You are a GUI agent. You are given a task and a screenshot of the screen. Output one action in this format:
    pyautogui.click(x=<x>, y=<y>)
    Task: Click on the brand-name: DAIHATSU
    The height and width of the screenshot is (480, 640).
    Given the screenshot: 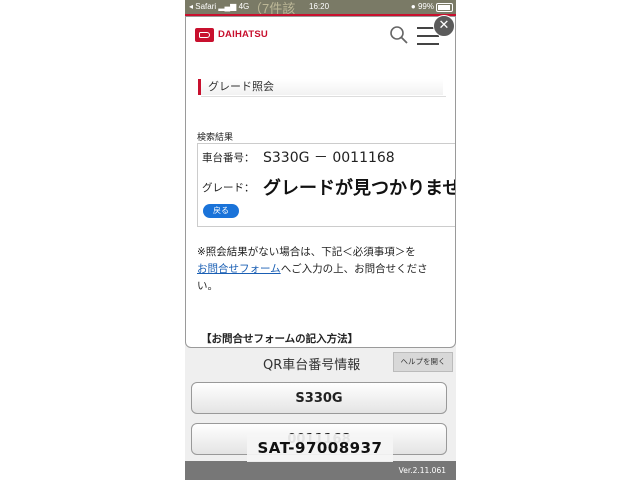 What is the action you would take?
    pyautogui.click(x=243, y=34)
    